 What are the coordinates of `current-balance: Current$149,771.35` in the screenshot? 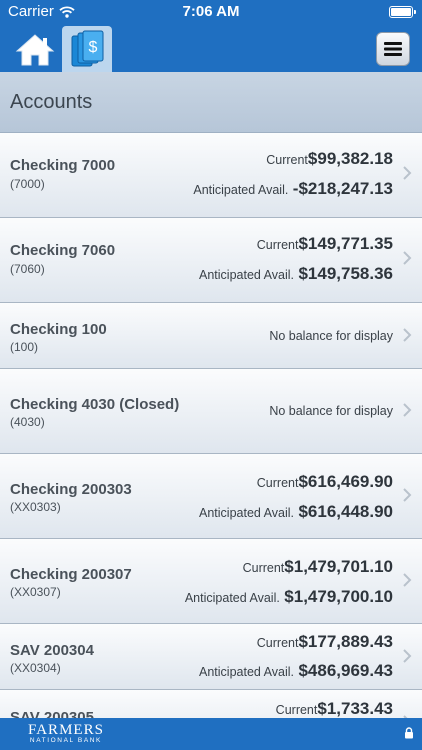 It's located at (325, 244).